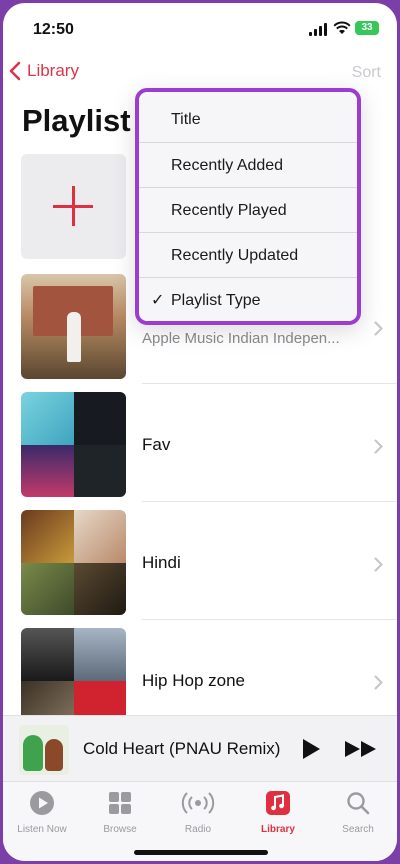 Image resolution: width=400 pixels, height=864 pixels. Describe the element at coordinates (200, 447) in the screenshot. I see `playlist-row: Fav` at that location.